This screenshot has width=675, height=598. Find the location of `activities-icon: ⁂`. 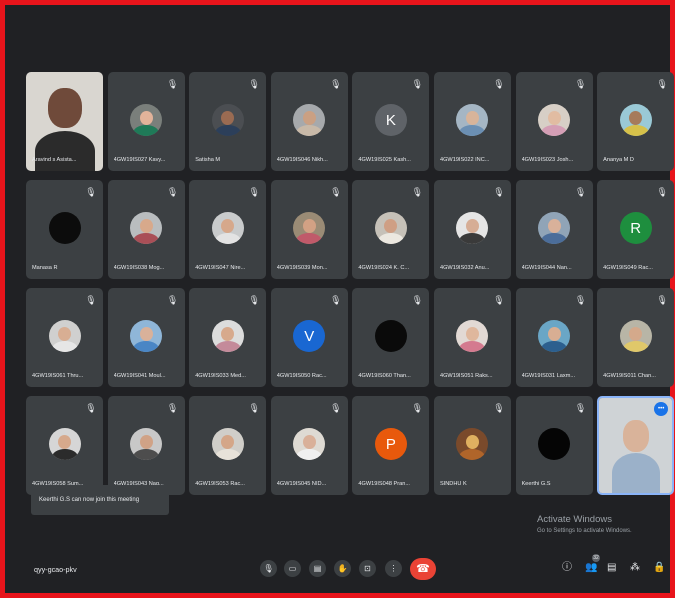

activities-icon: ⁂ is located at coordinates (635, 568).